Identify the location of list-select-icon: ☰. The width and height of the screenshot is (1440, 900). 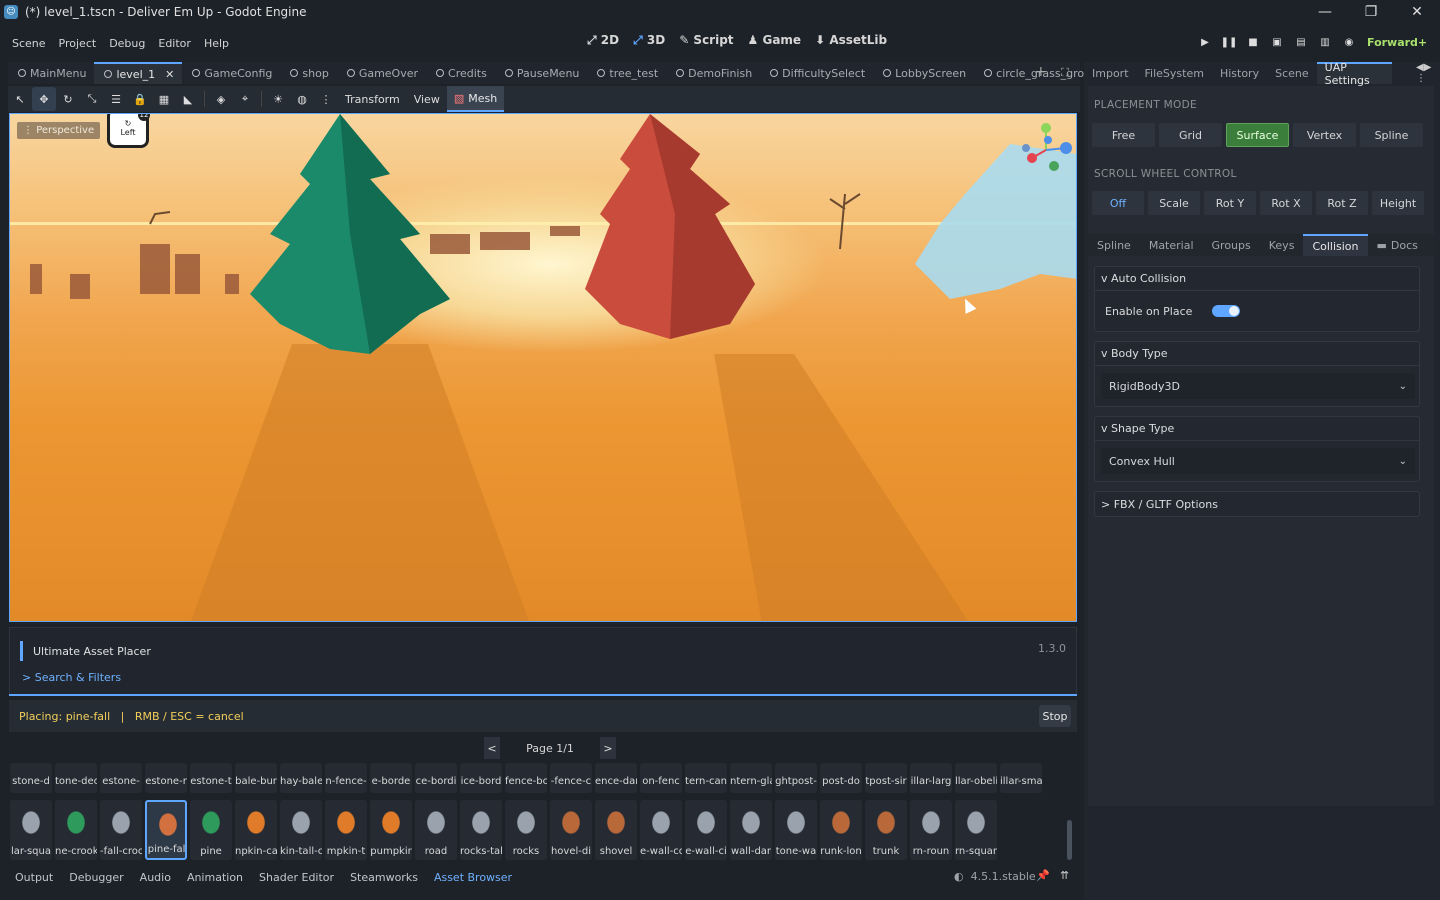
(116, 99).